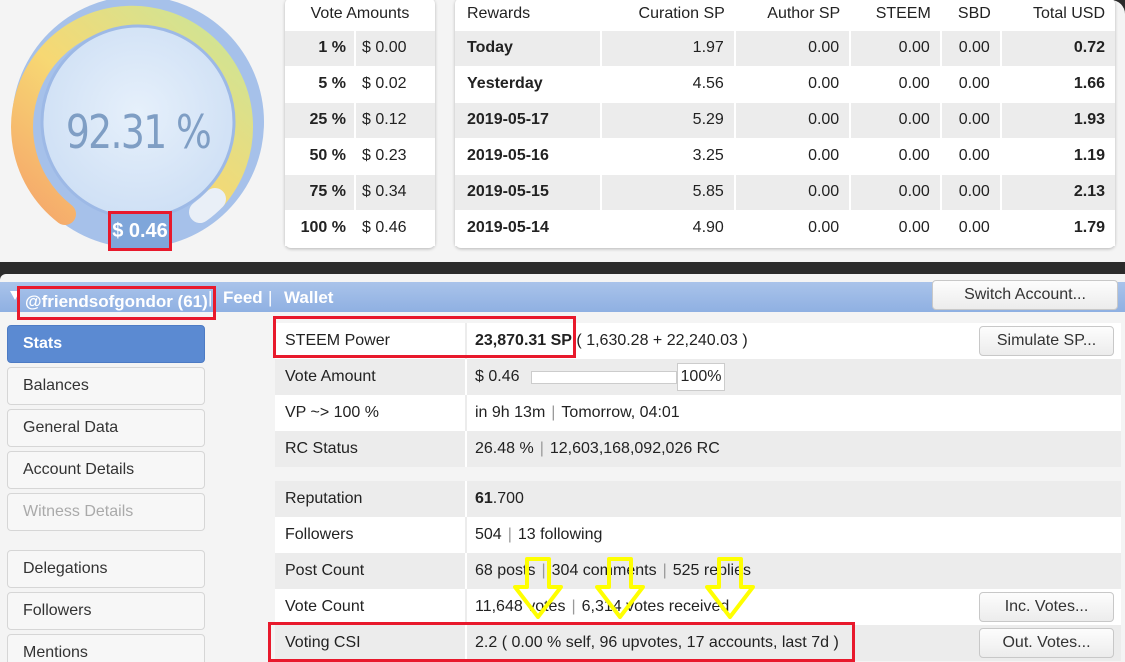  Describe the element at coordinates (528, 119) in the screenshot. I see `rewards-cell: 2019-05-17` at that location.